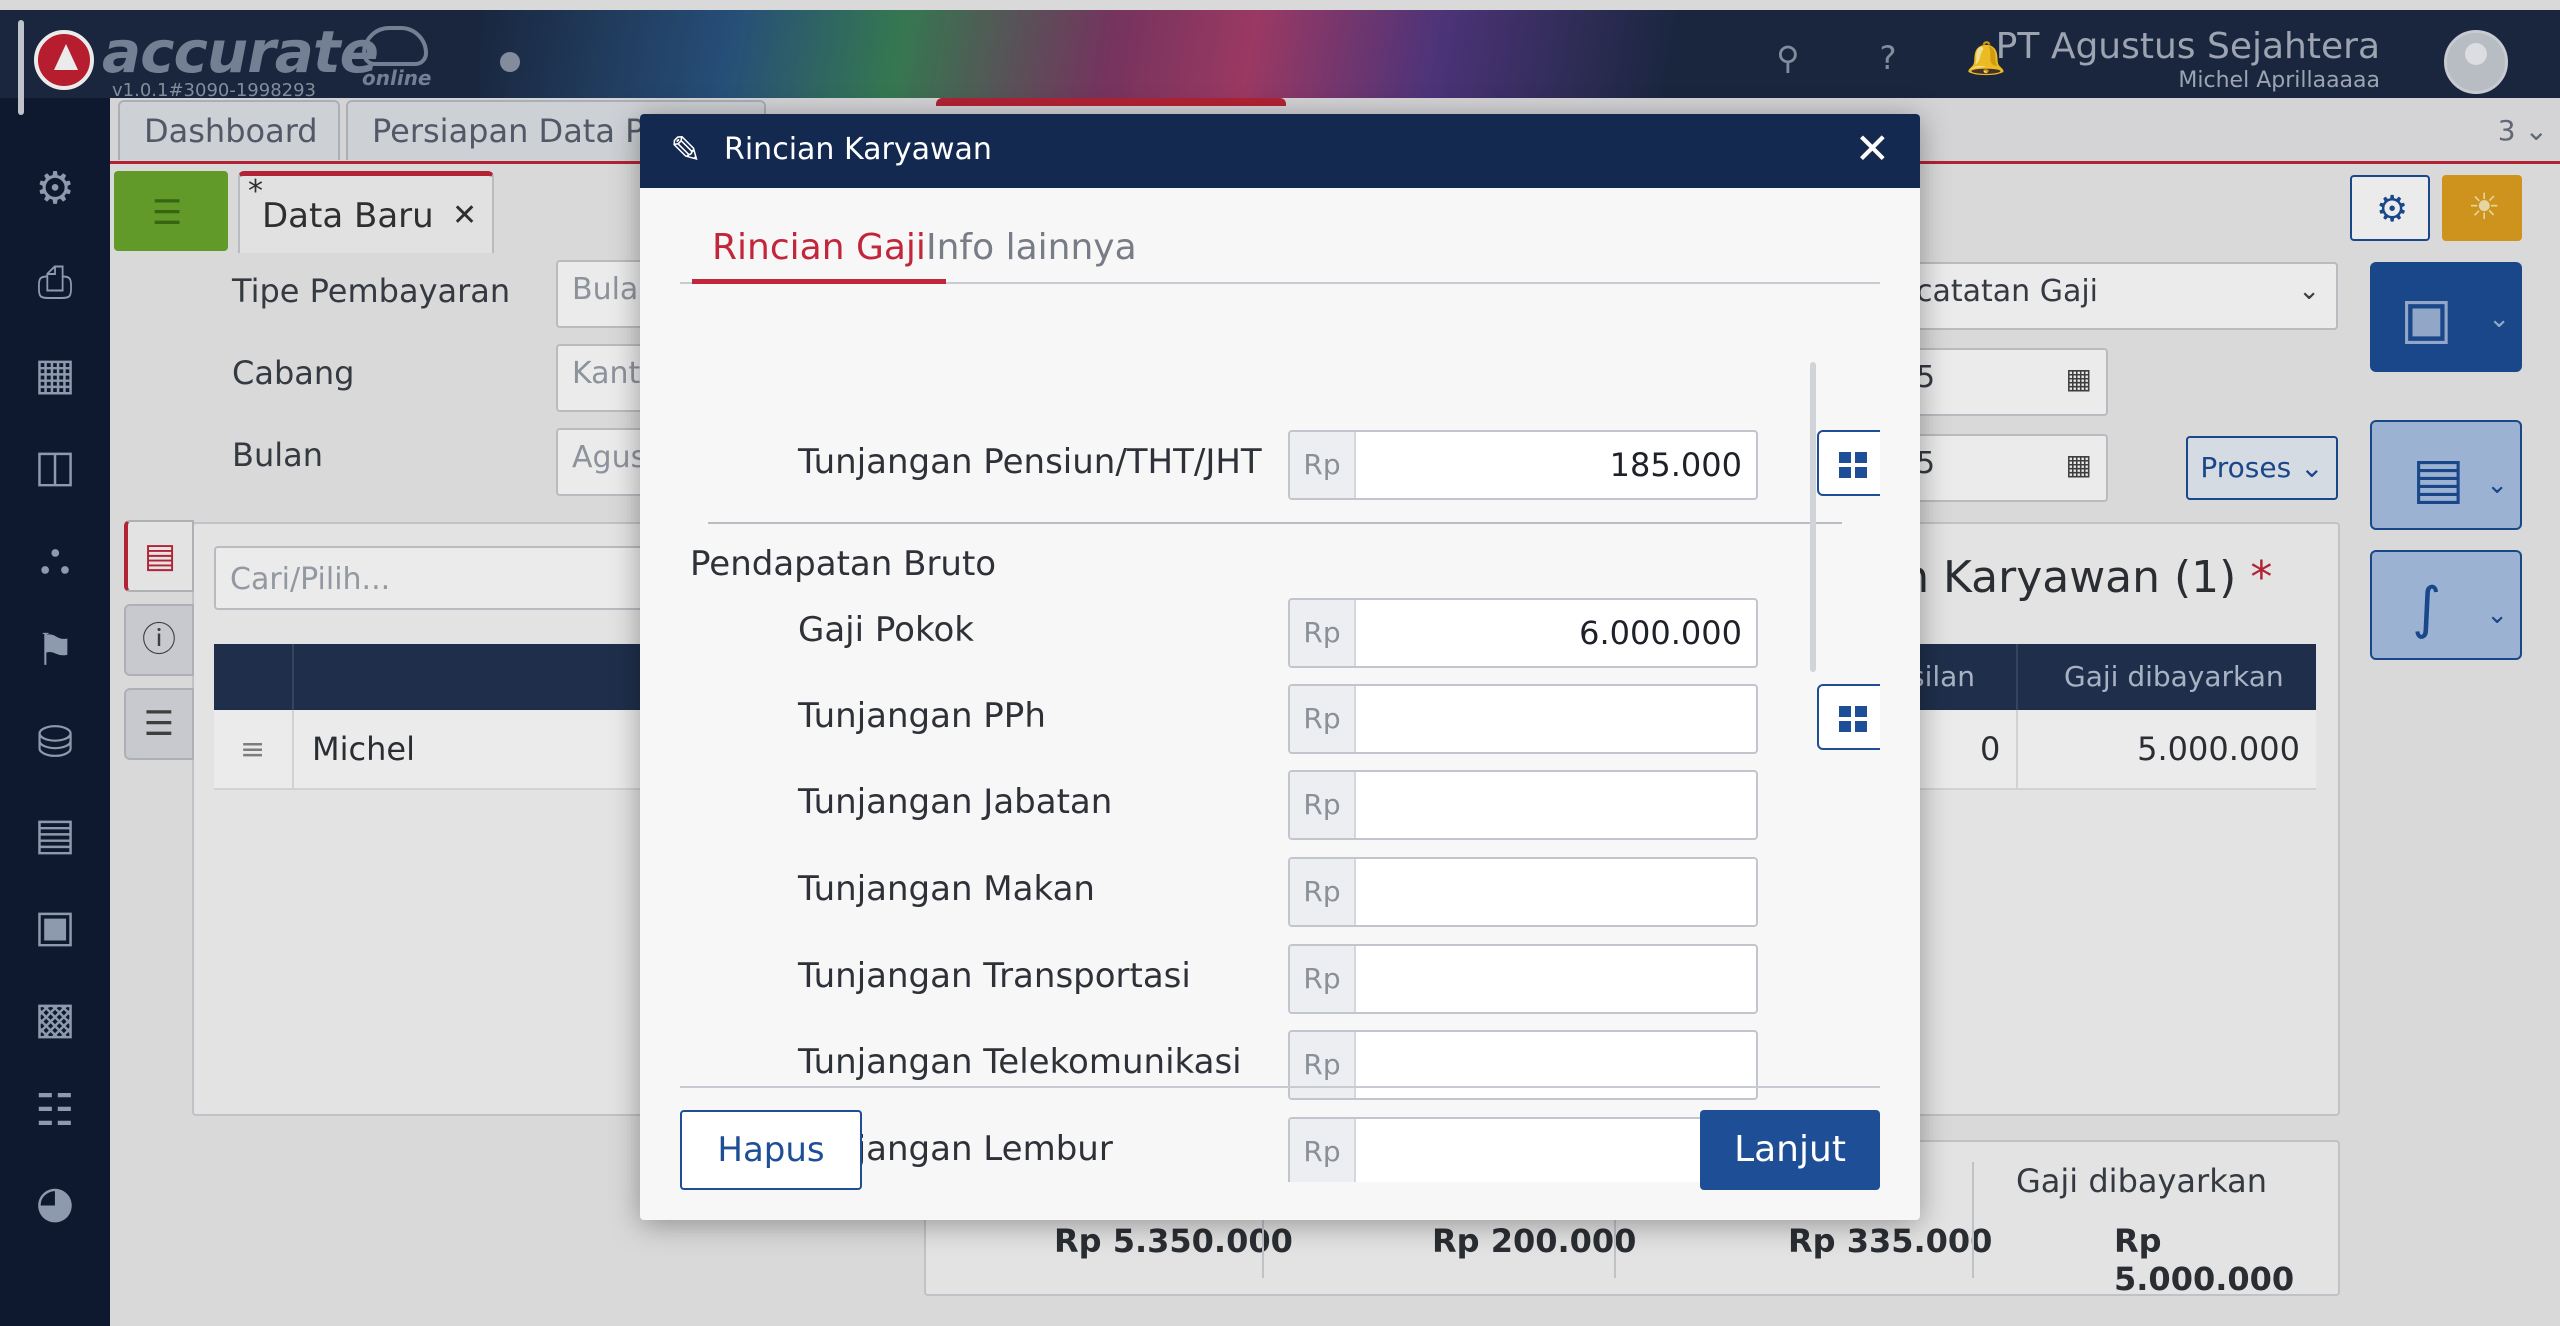 This screenshot has width=2560, height=1326. I want to click on footer-divider, so click(1280, 1087).